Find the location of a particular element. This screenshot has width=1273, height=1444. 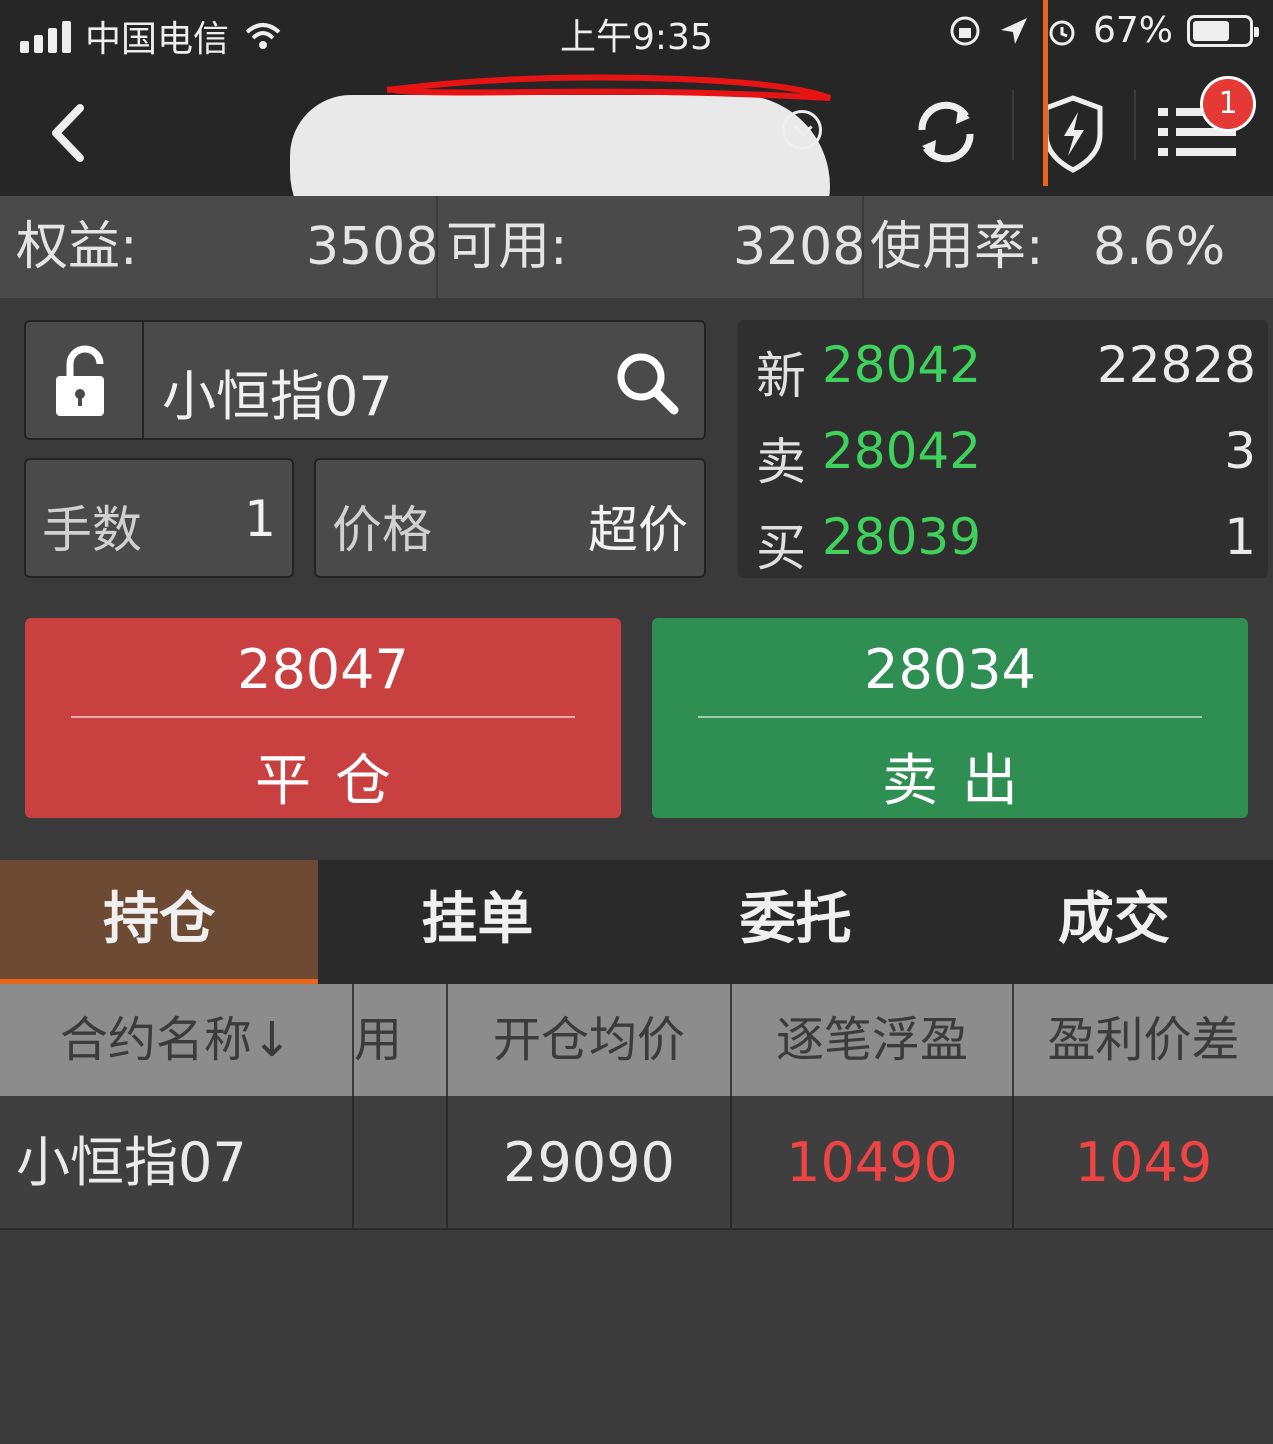

cell-floating-pnl: 10490 is located at coordinates (872, 1162).